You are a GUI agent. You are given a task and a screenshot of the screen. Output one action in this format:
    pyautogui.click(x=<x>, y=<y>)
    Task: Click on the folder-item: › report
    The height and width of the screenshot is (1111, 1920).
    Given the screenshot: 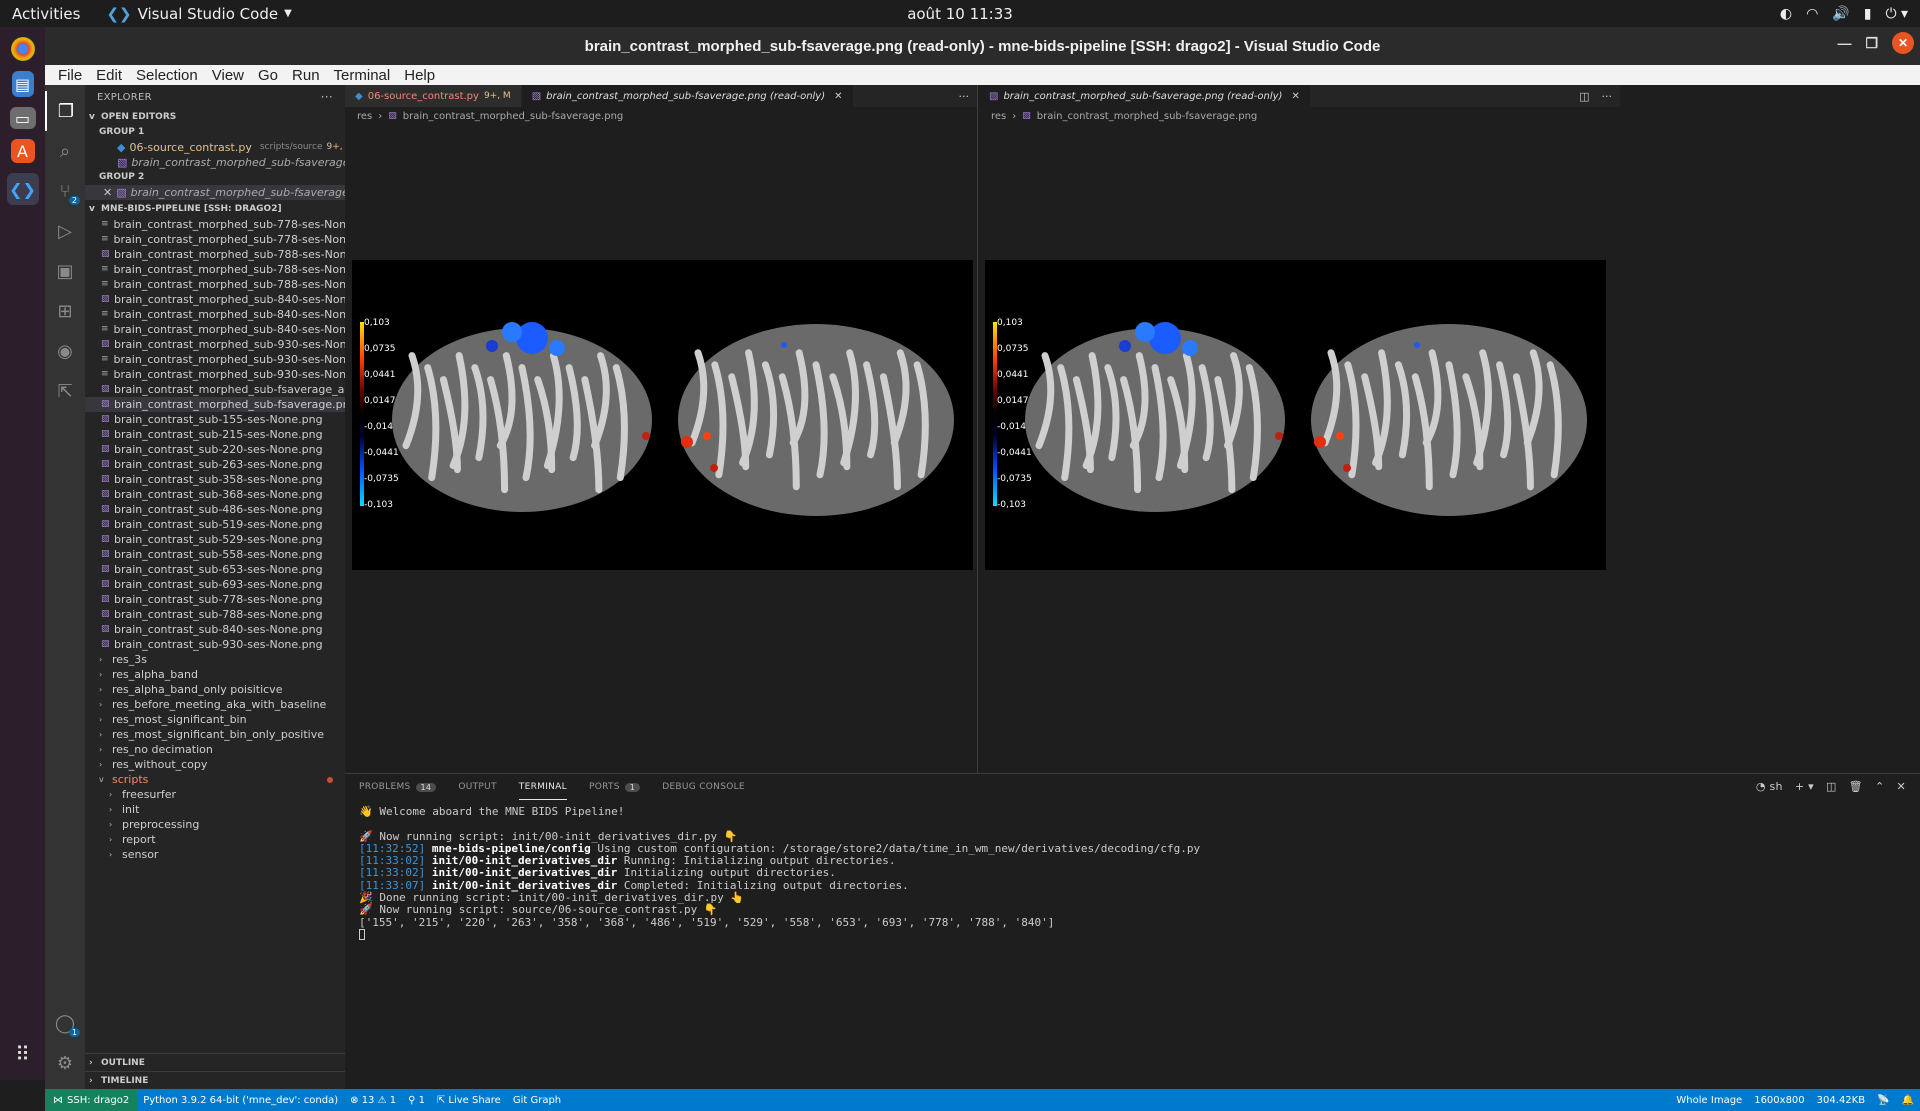 What is the action you would take?
    pyautogui.click(x=215, y=839)
    